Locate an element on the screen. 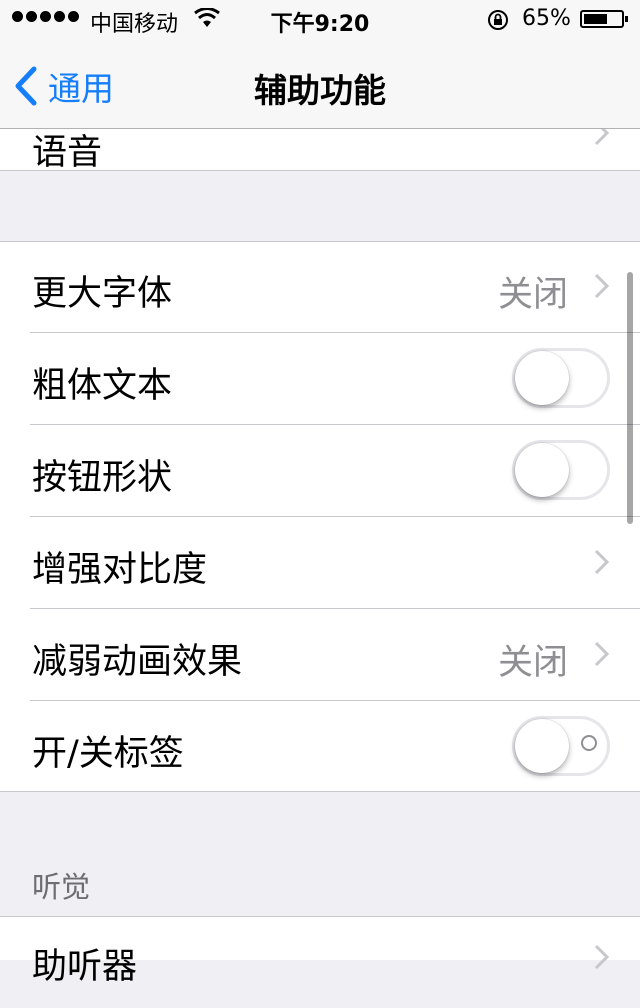 This screenshot has width=640, height=1008. larger-text-row: 更大字体 关闭 is located at coordinates (320, 287).